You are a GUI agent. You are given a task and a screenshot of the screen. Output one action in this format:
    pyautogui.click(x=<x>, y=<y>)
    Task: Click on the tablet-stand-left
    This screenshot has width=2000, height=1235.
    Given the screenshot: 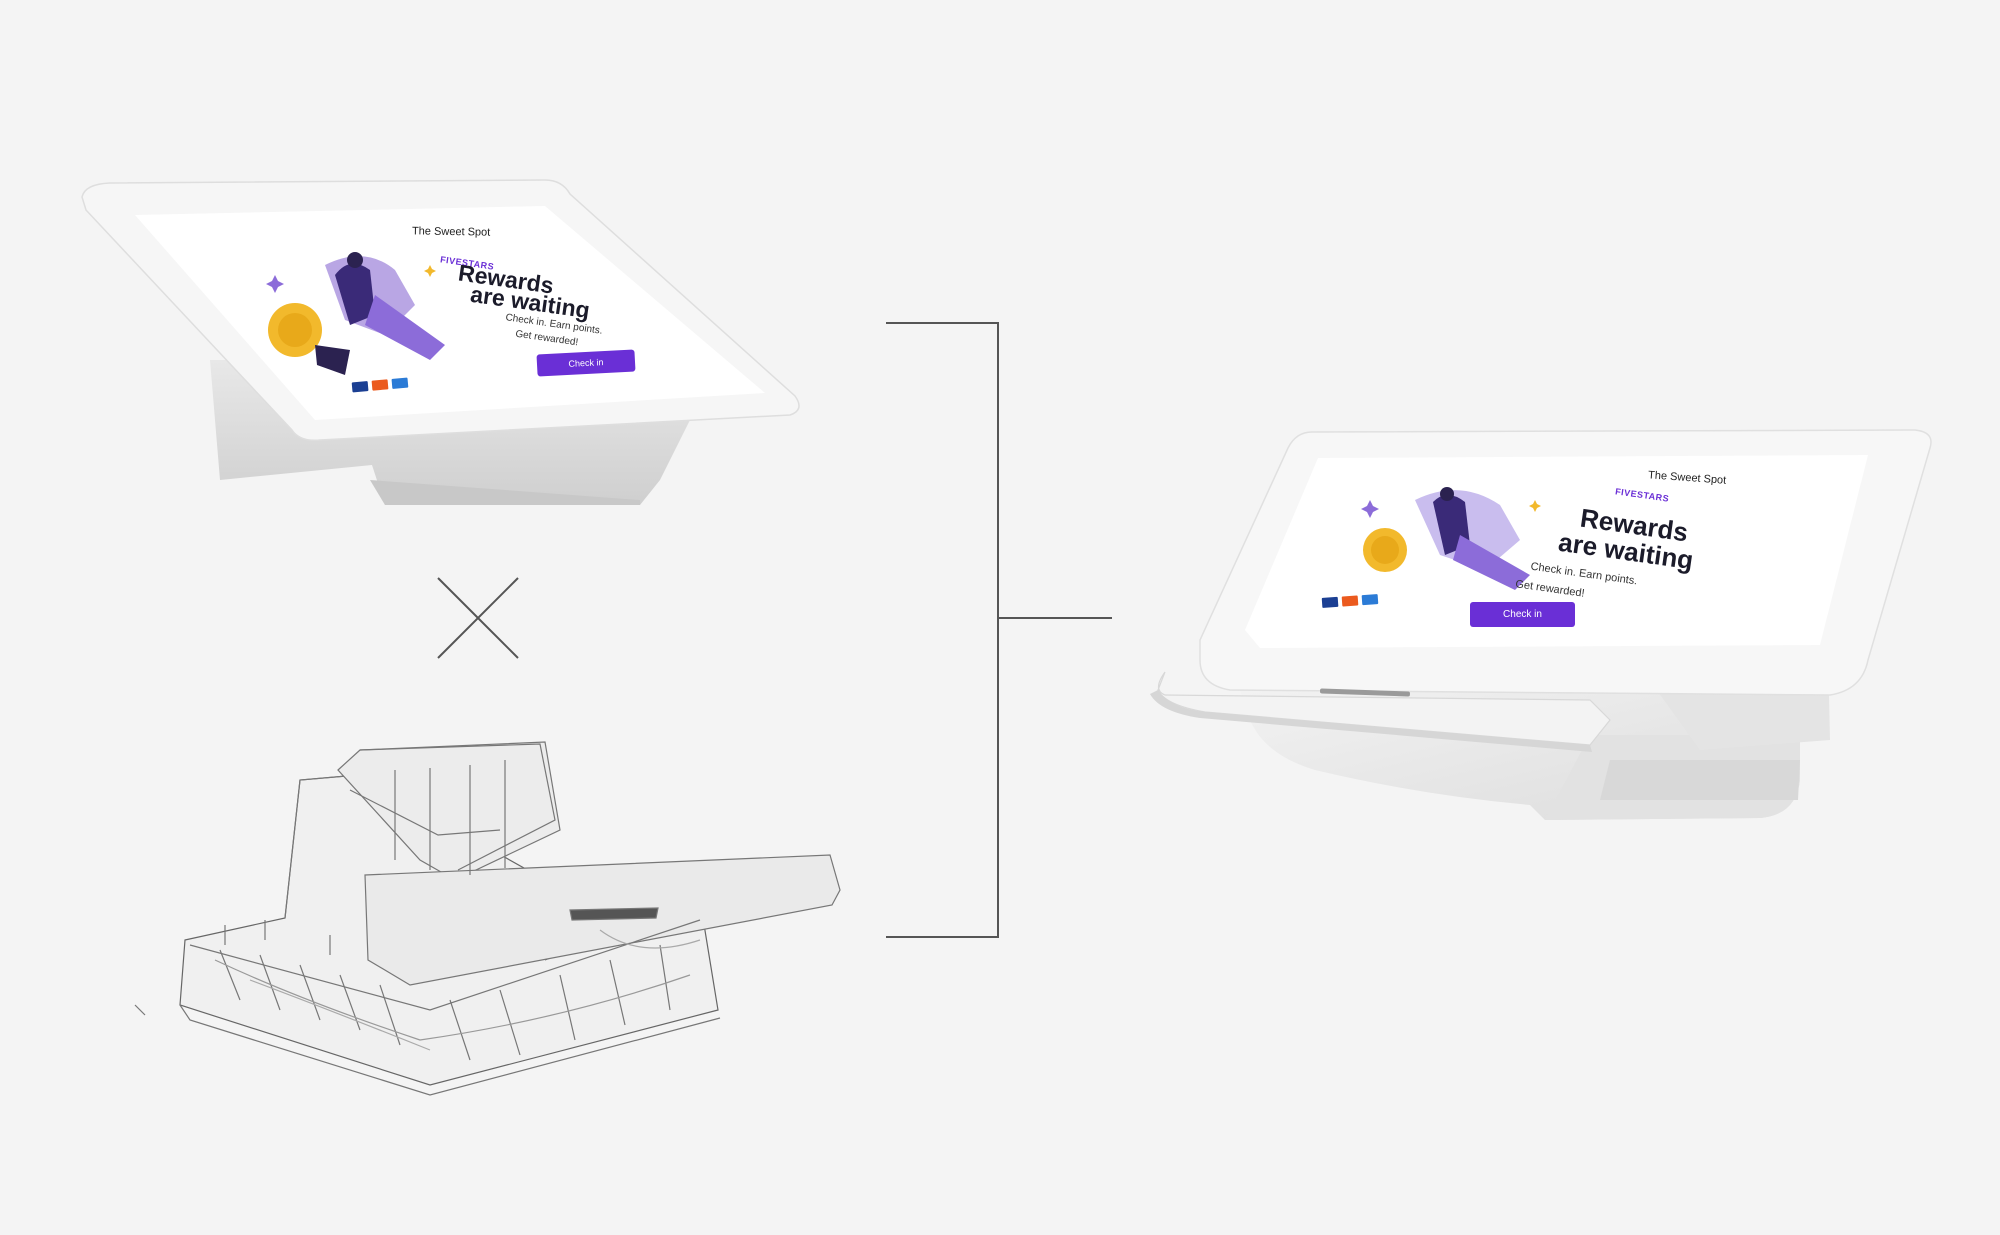 What is the action you would take?
    pyautogui.click(x=440, y=342)
    